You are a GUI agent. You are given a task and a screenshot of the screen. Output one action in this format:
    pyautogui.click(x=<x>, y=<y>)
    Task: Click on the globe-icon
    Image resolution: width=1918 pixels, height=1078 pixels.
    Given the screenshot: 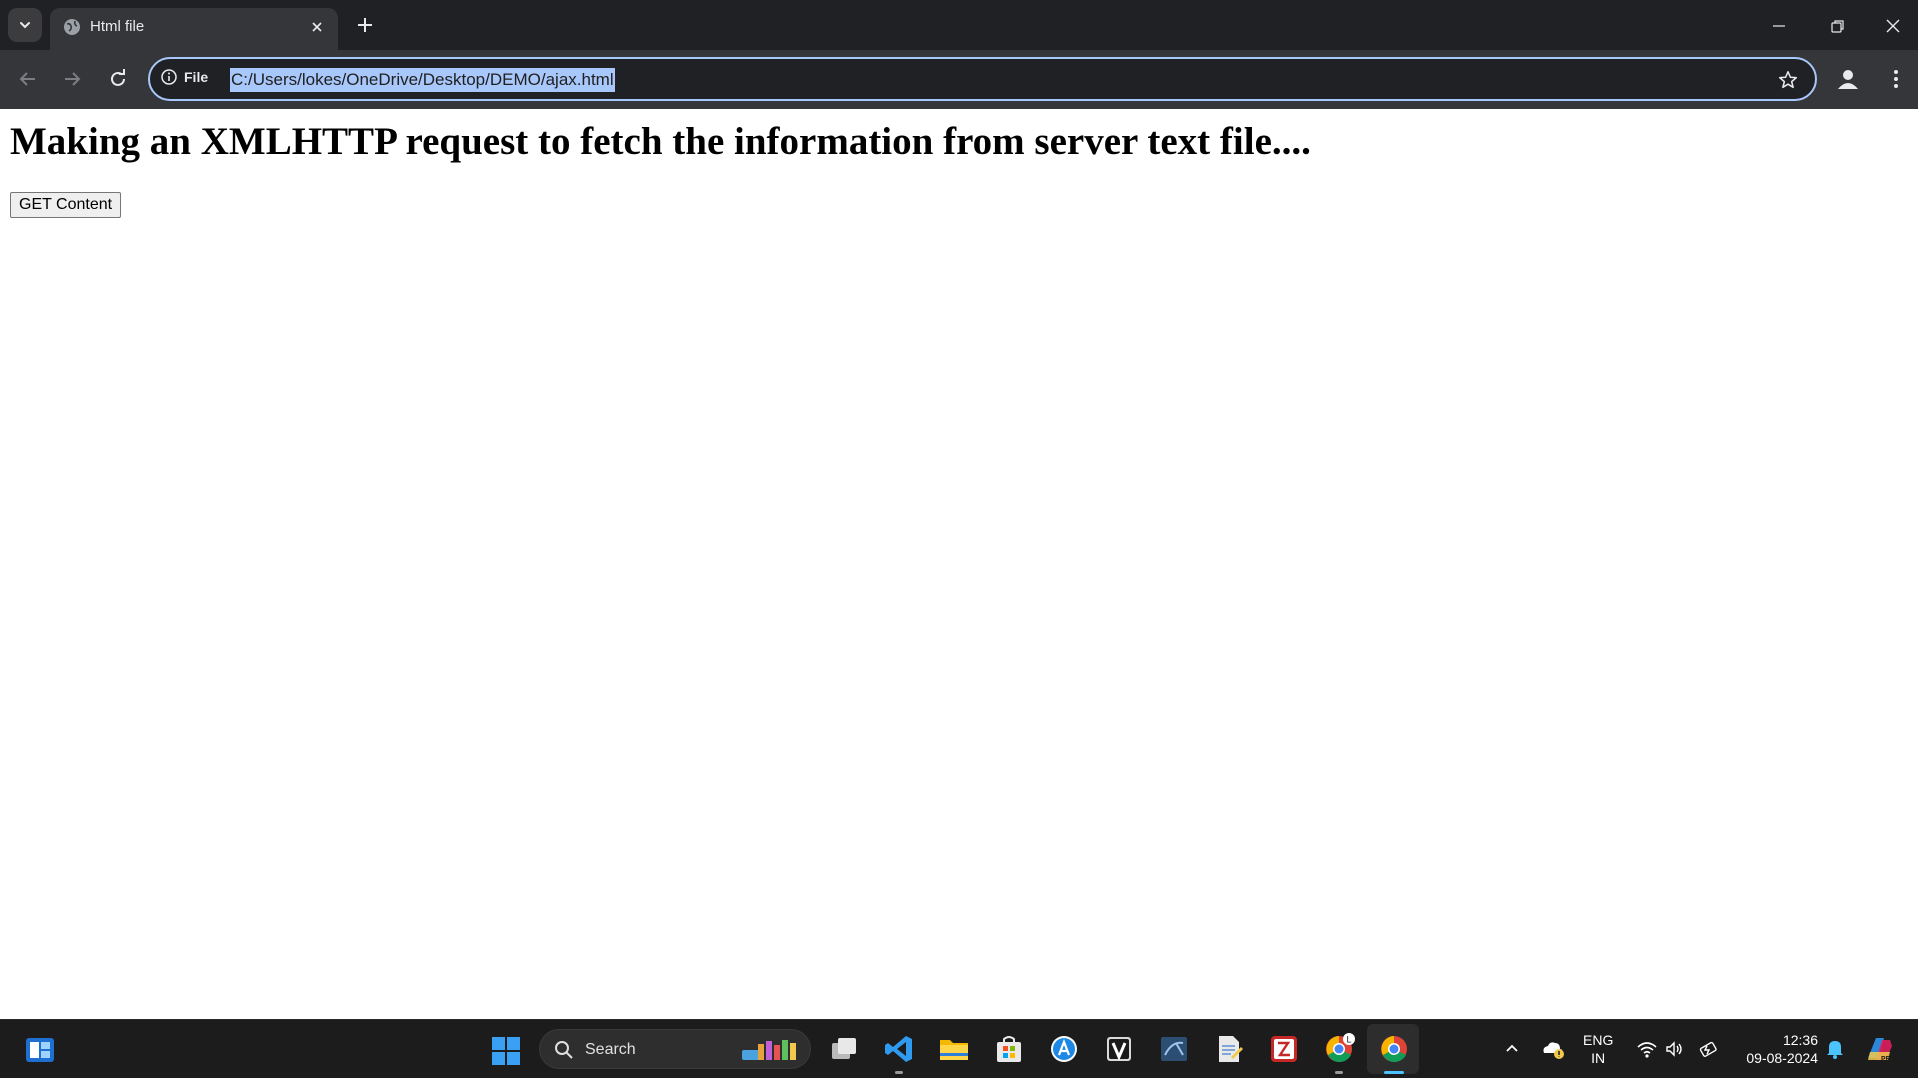 What is the action you would take?
    pyautogui.click(x=72, y=27)
    